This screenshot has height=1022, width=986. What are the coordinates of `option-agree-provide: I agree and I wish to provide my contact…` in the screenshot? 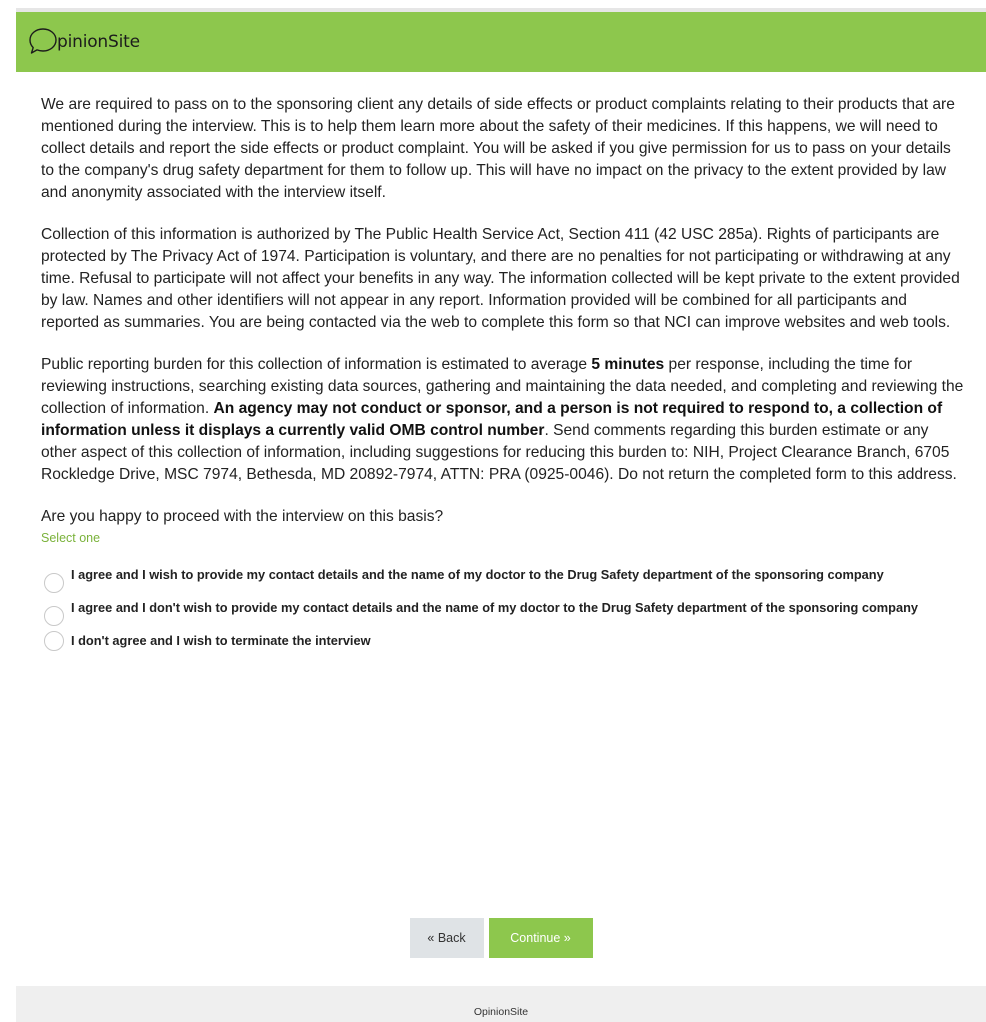 It's located at (503, 579).